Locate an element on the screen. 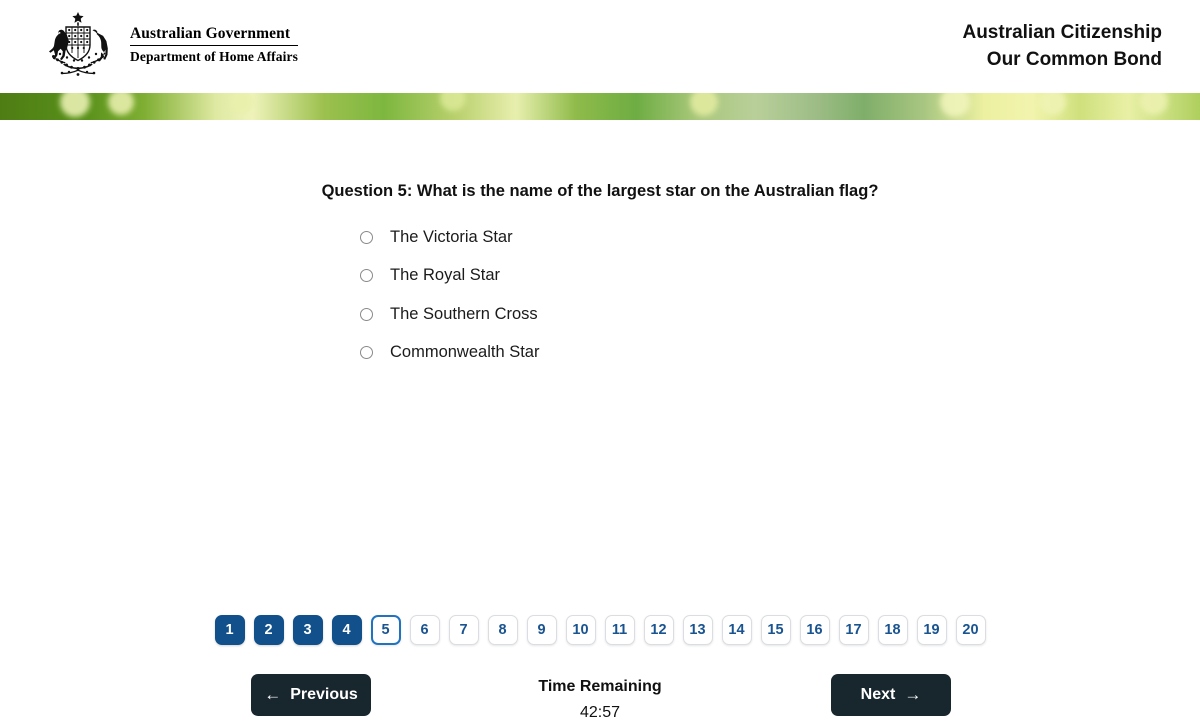 This screenshot has height=726, width=1200. answer-option-label: The Victoria Star is located at coordinates (451, 236).